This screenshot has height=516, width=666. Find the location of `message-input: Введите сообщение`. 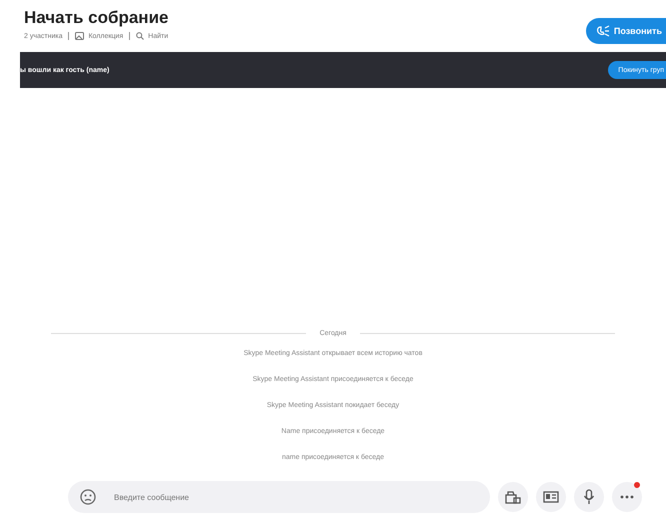

message-input: Введите сообщение is located at coordinates (295, 497).